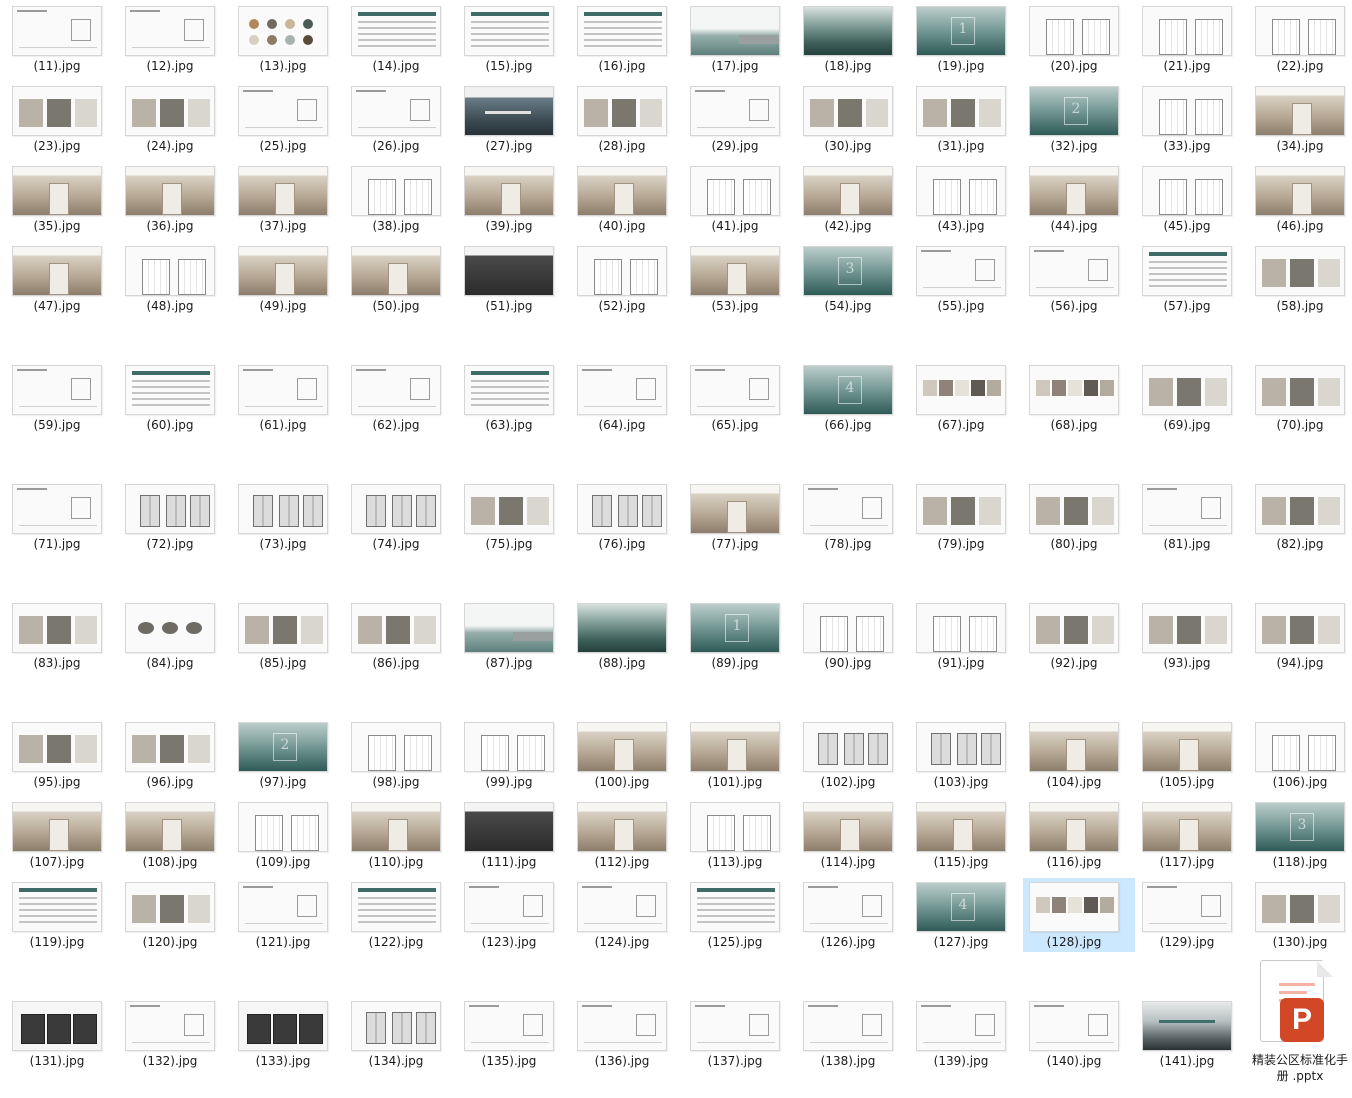  What do you see at coordinates (514, 398) in the screenshot?
I see `file-item: (63).jpg` at bounding box center [514, 398].